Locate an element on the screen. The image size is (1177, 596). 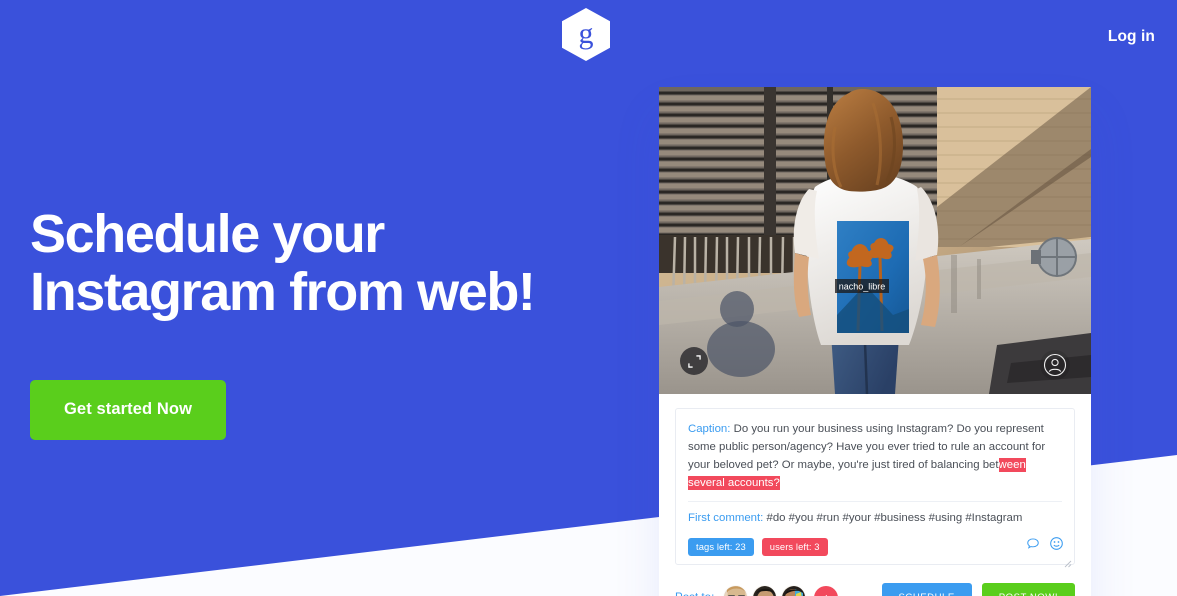
editor-divider is located at coordinates (875, 502).